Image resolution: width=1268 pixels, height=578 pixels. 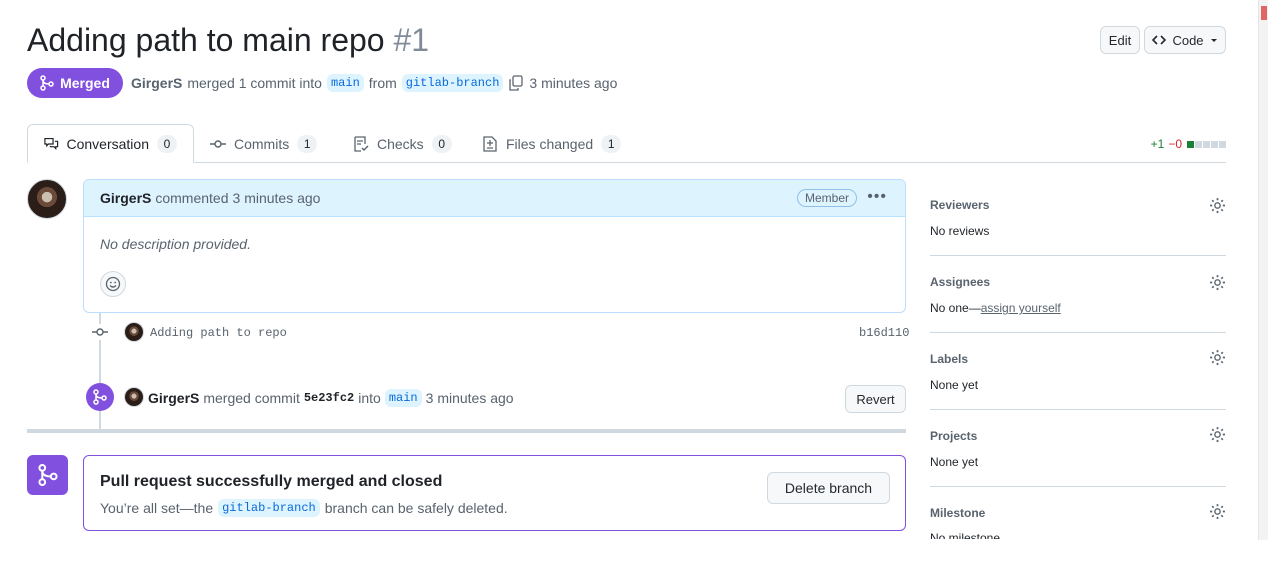 I want to click on merged-badge-label: Merged, so click(x=85, y=83).